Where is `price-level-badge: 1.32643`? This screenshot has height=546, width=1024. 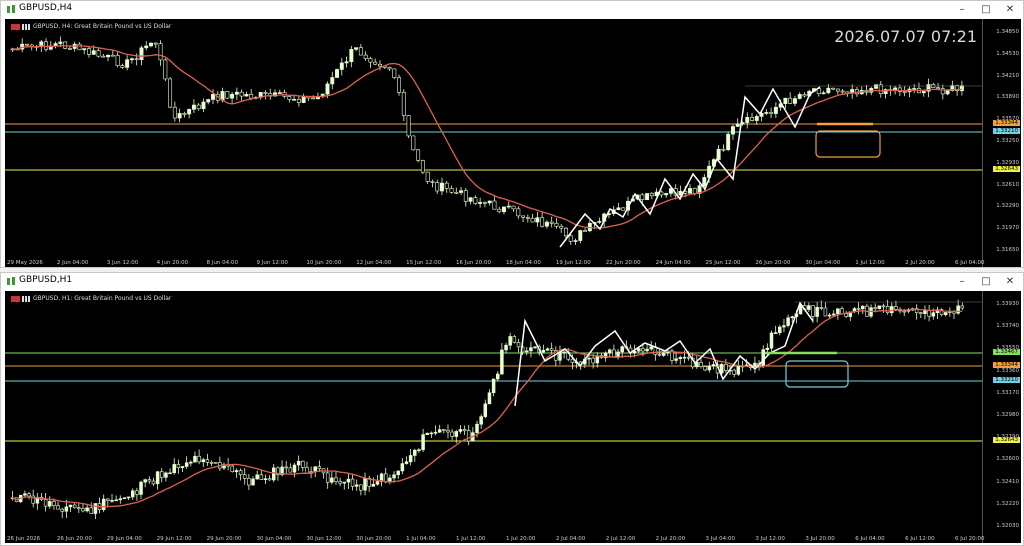
price-level-badge: 1.32643 is located at coordinates (1006, 169).